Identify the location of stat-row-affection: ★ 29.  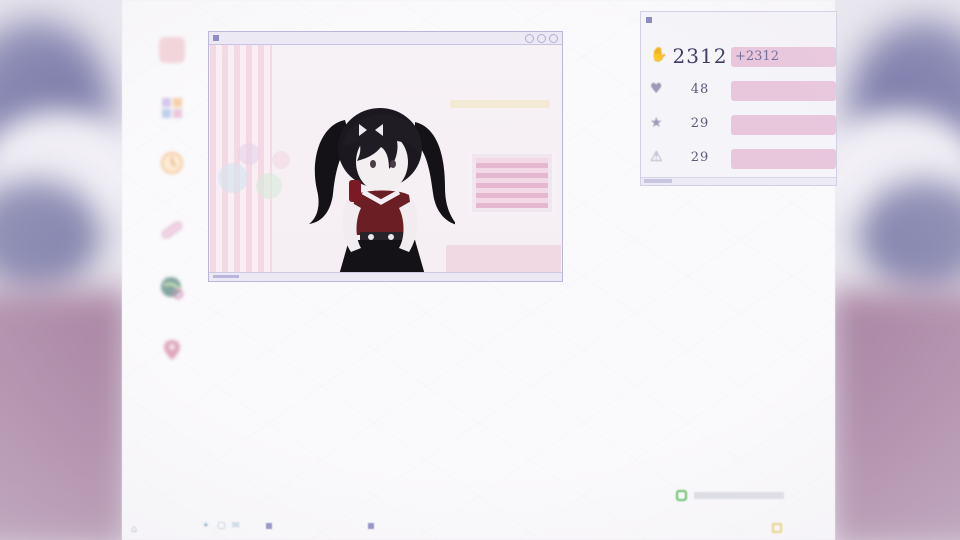
(741, 124).